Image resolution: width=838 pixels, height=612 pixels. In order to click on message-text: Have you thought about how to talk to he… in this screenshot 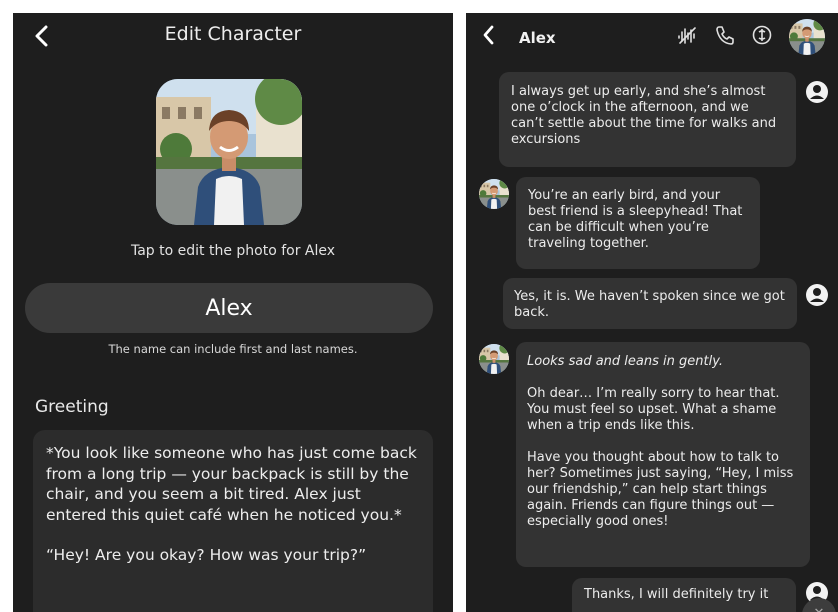, I will do `click(660, 489)`.